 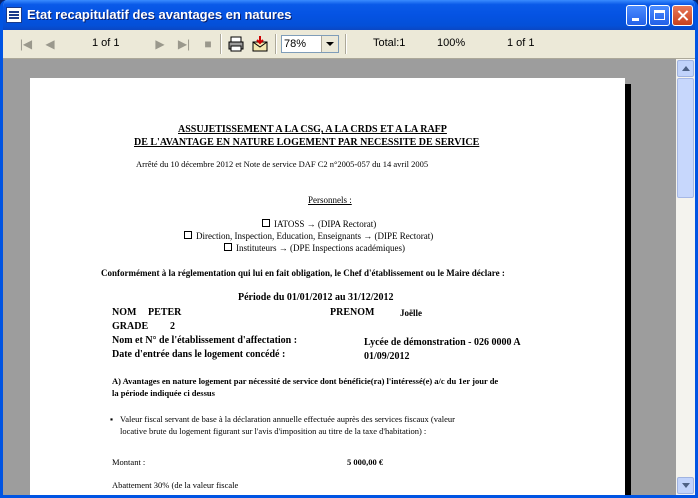 What do you see at coordinates (260, 44) in the screenshot?
I see `export-icon` at bounding box center [260, 44].